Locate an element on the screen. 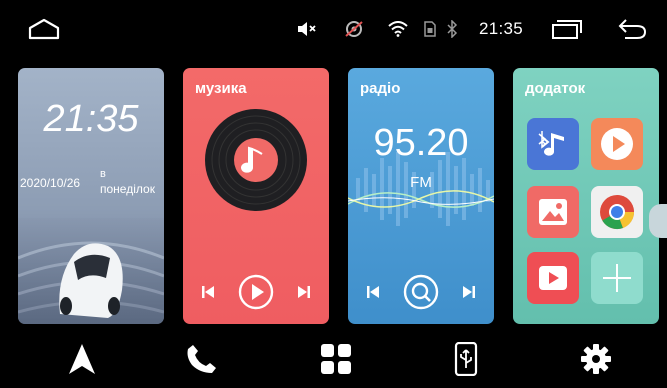 The image size is (667, 388). play-icon is located at coordinates (256, 292).